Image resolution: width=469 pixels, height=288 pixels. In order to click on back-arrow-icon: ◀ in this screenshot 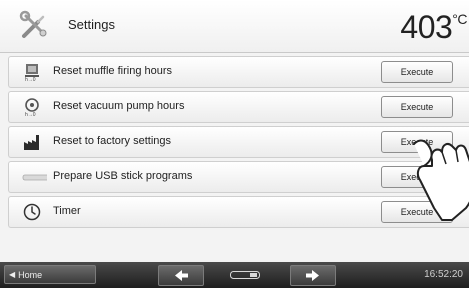, I will do `click(12, 274)`.